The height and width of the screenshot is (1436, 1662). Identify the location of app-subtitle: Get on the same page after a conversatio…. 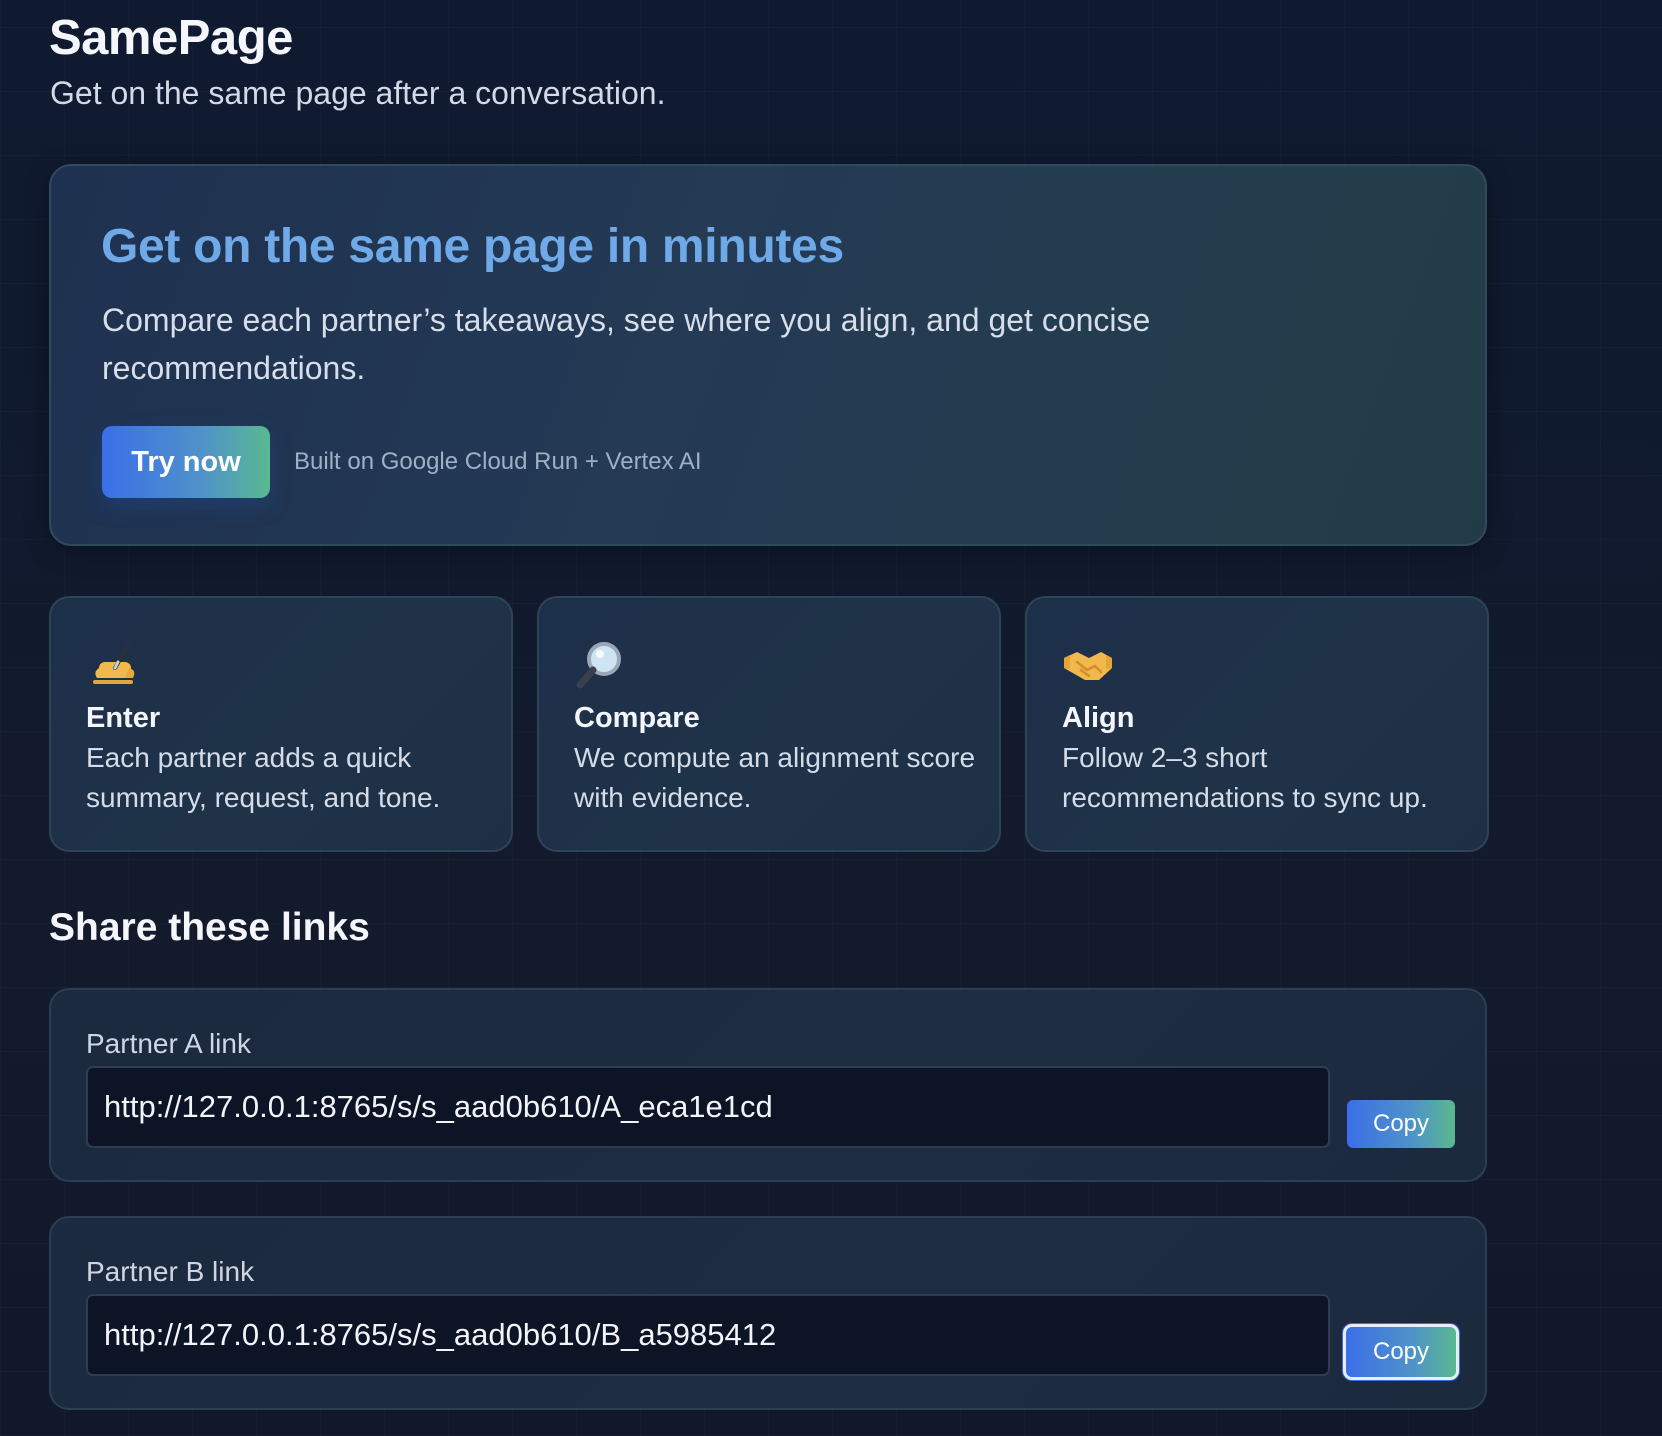
(358, 93).